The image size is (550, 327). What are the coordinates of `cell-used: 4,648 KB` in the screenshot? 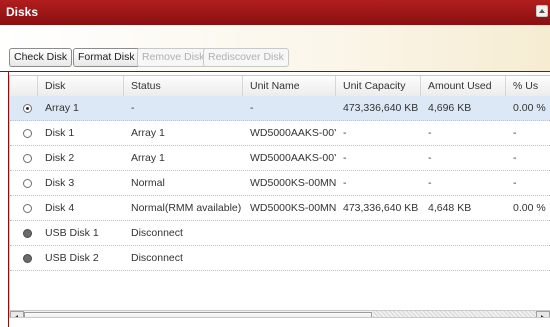 It's located at (450, 208).